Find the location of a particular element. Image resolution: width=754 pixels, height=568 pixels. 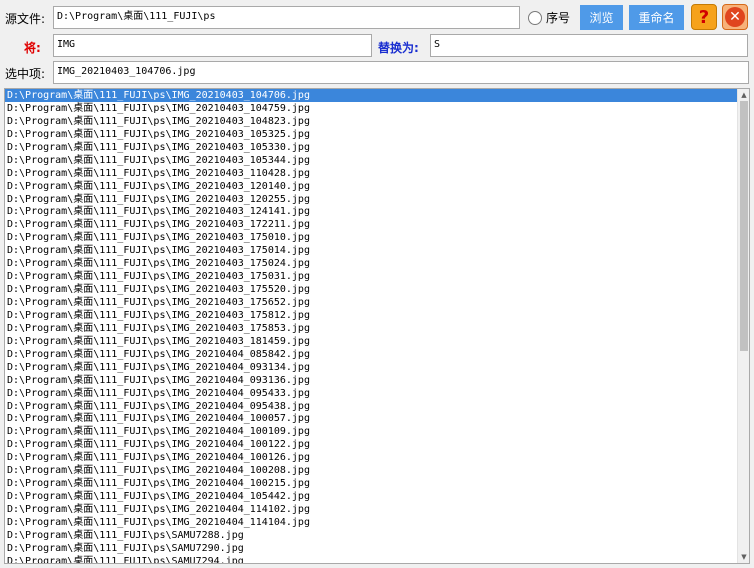

vertical-scrollbar: ▲ ▼ is located at coordinates (743, 326).